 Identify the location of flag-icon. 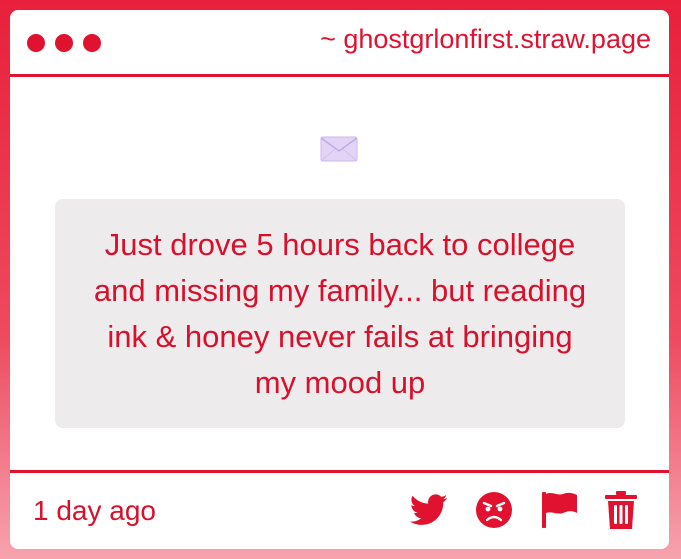
(559, 510).